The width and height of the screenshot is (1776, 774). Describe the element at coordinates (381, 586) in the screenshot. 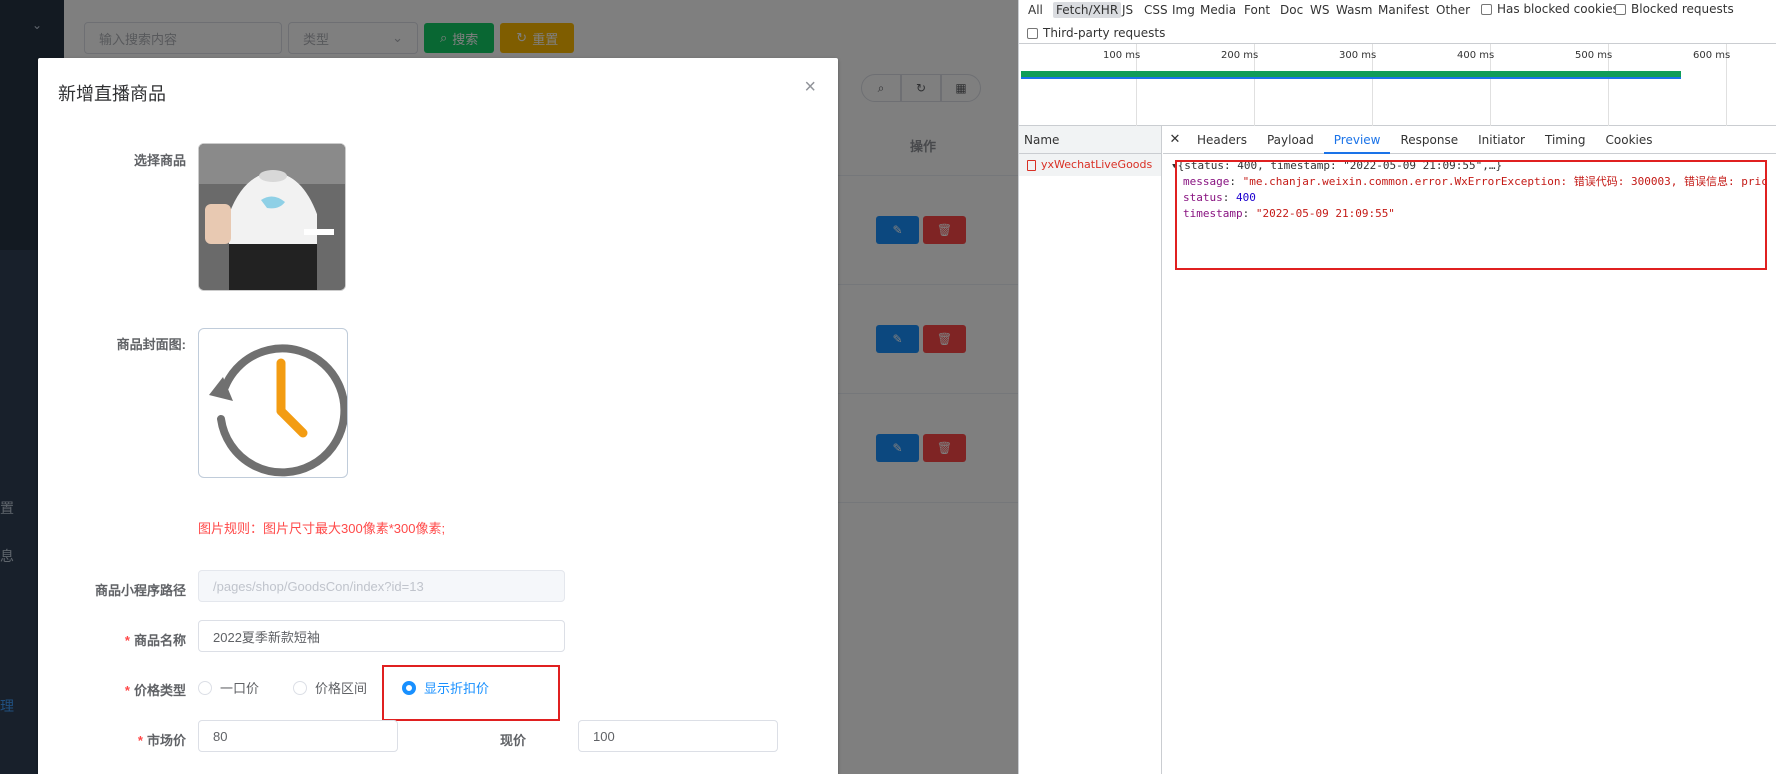

I see `path-input: /pages/shop/GoodsCon/index?id=13` at that location.